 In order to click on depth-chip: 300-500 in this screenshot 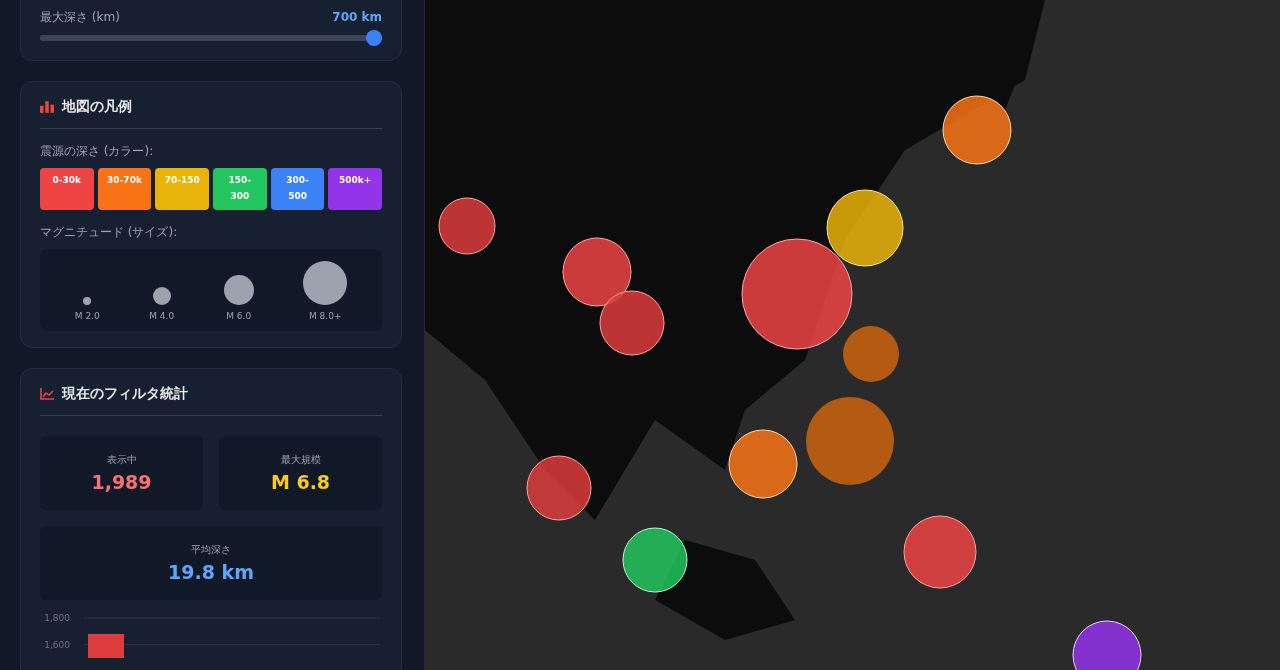, I will do `click(297, 189)`.